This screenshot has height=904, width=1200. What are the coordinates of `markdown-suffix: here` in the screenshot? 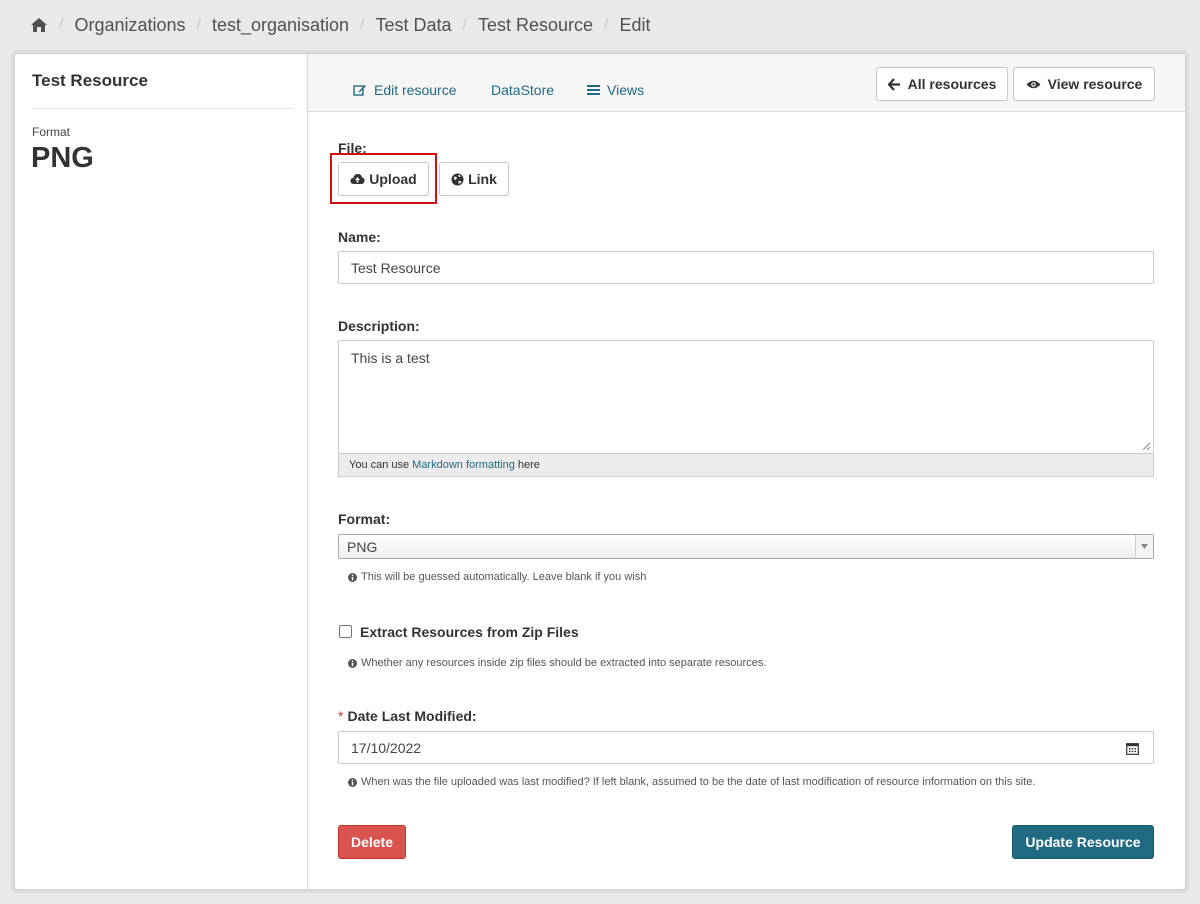 It's located at (528, 465).